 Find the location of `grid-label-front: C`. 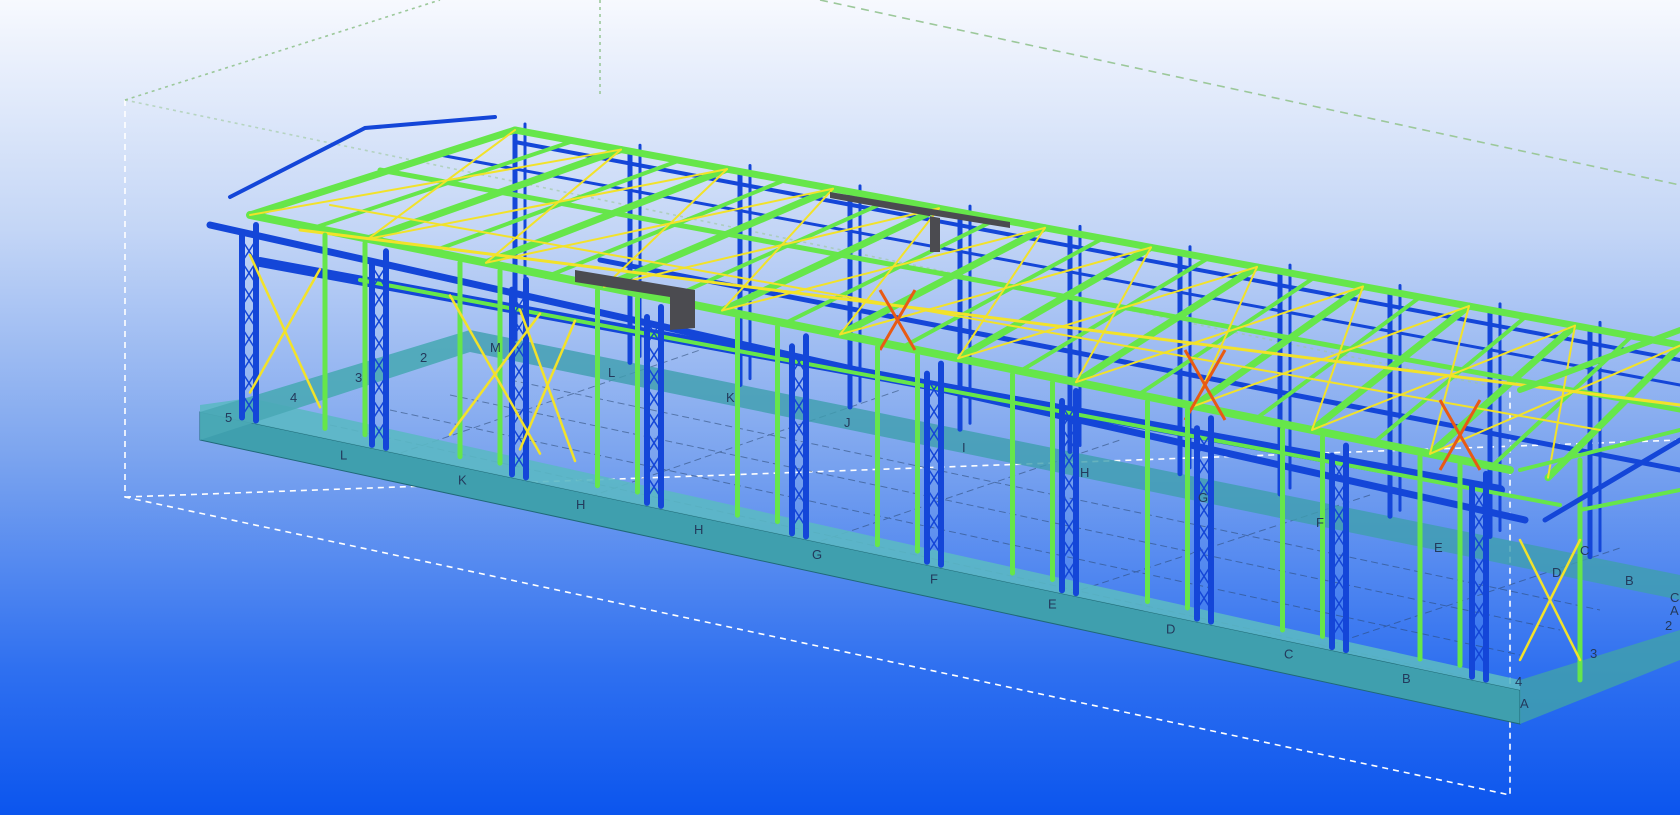

grid-label-front: C is located at coordinates (1288, 653).